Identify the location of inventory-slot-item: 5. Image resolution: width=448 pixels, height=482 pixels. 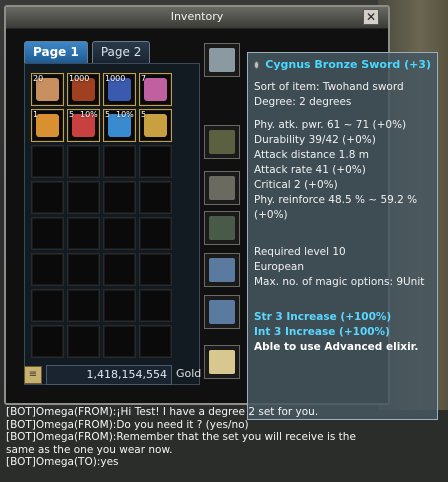
(155, 125).